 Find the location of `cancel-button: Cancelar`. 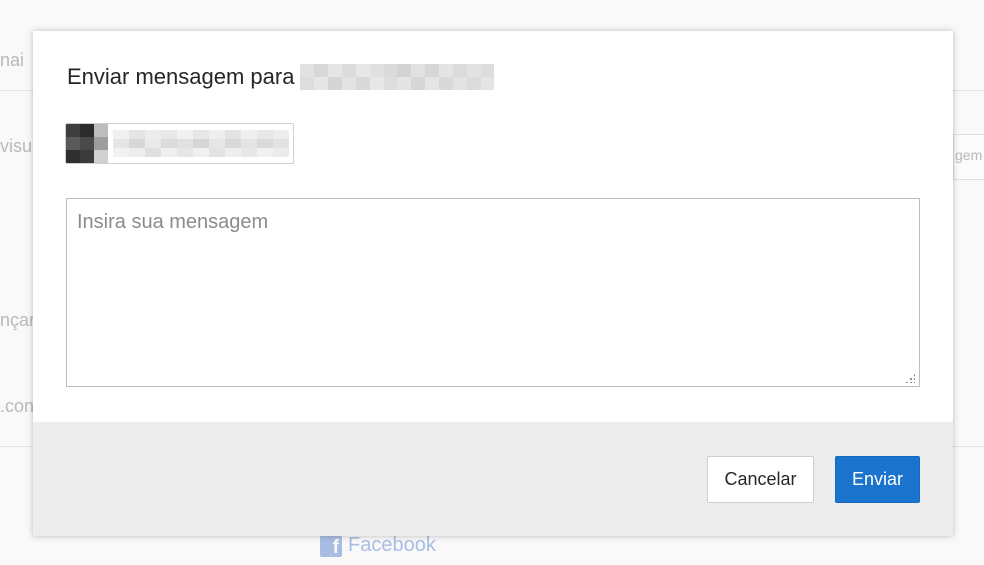

cancel-button: Cancelar is located at coordinates (760, 479).